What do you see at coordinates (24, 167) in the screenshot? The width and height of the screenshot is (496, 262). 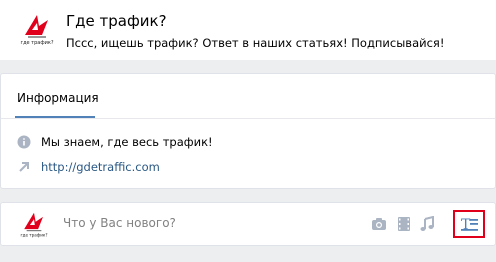 I see `link-arrow-icon` at bounding box center [24, 167].